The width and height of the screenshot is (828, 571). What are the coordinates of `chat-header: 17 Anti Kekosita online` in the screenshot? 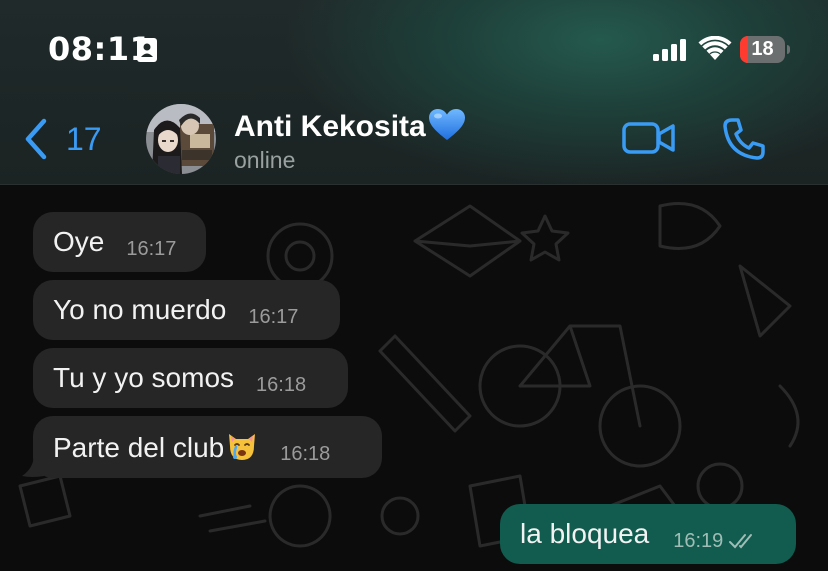 It's located at (414, 142).